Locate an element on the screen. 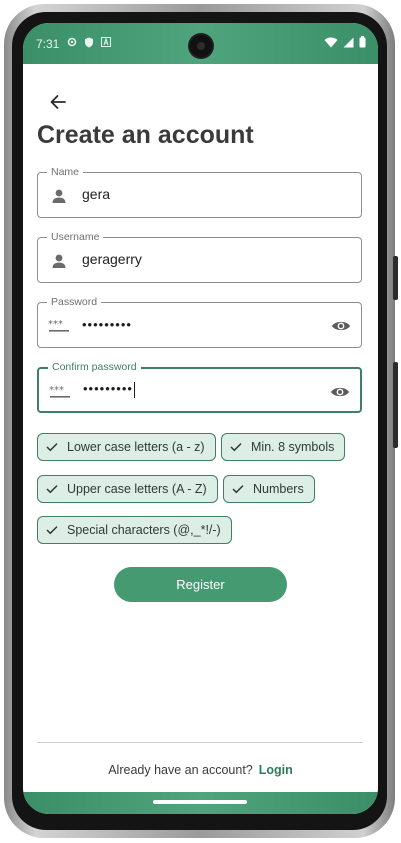 This screenshot has width=401, height=843. requirement-label: Lower case letters (a - z) is located at coordinates (136, 447).